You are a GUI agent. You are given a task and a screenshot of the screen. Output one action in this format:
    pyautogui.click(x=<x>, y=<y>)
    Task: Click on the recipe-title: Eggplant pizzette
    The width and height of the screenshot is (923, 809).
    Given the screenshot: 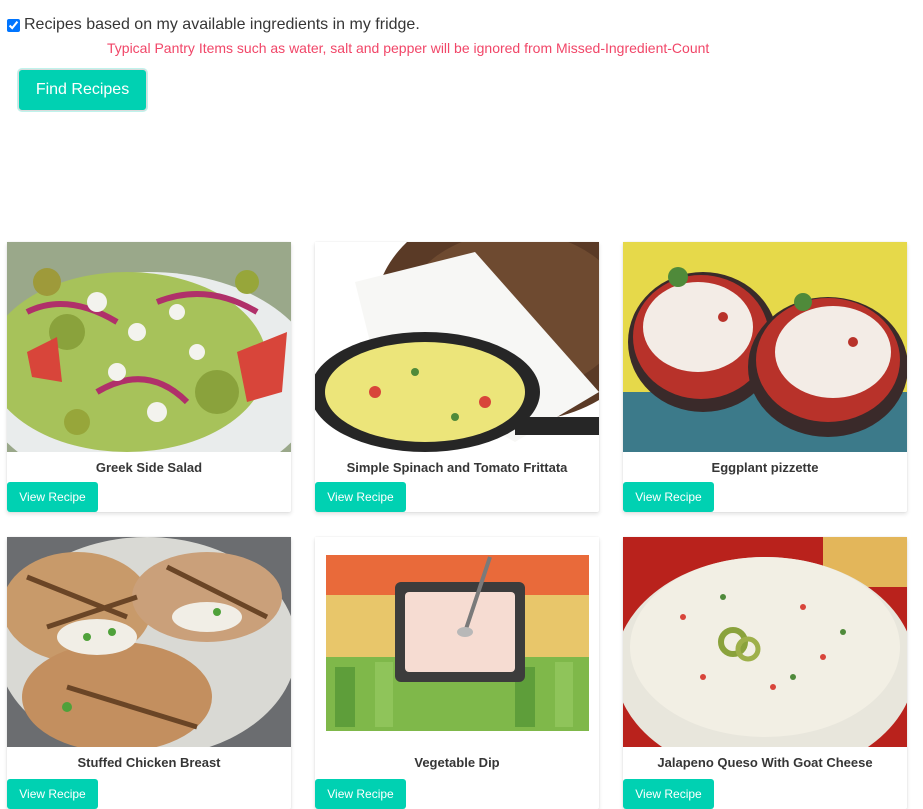 What is the action you would take?
    pyautogui.click(x=765, y=467)
    